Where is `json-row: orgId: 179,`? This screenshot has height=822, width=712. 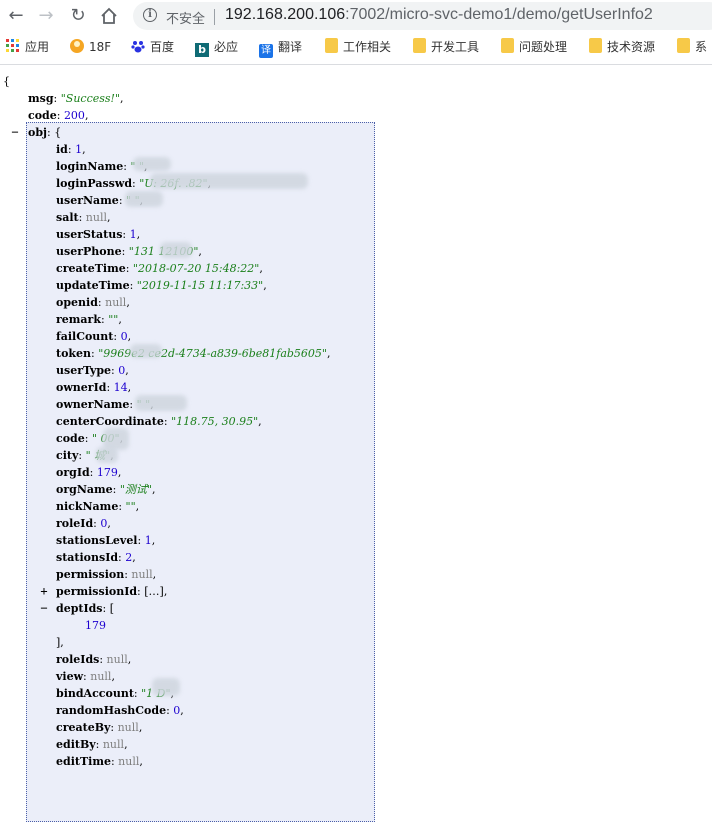
json-row: orgId: 179, is located at coordinates (89, 472).